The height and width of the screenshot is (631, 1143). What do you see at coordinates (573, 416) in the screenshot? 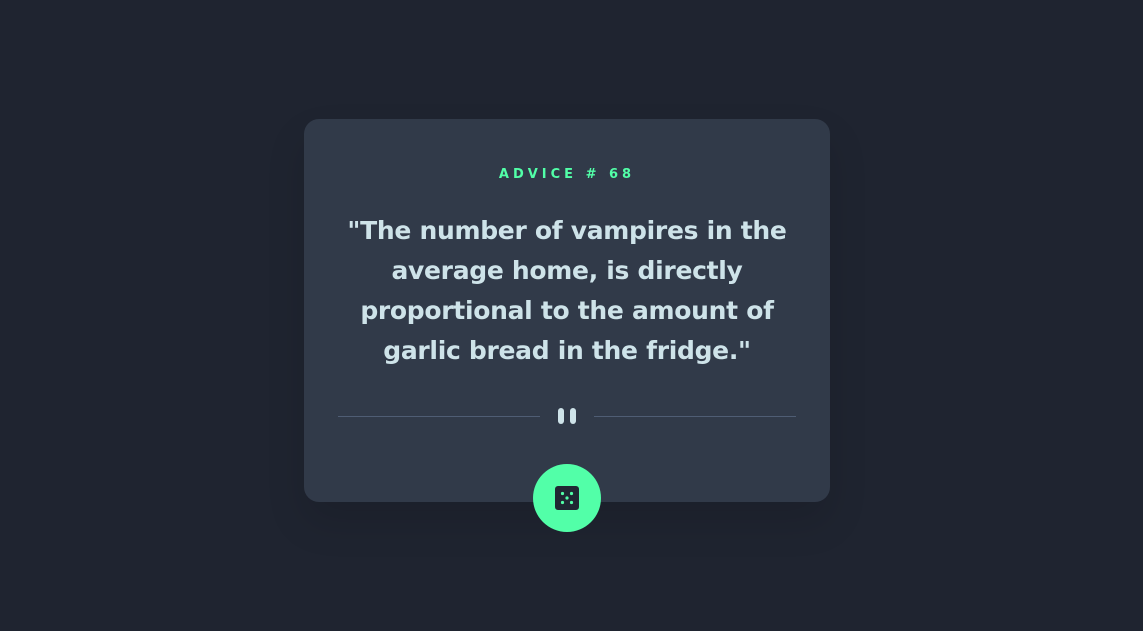
I see `pause-bar-right` at bounding box center [573, 416].